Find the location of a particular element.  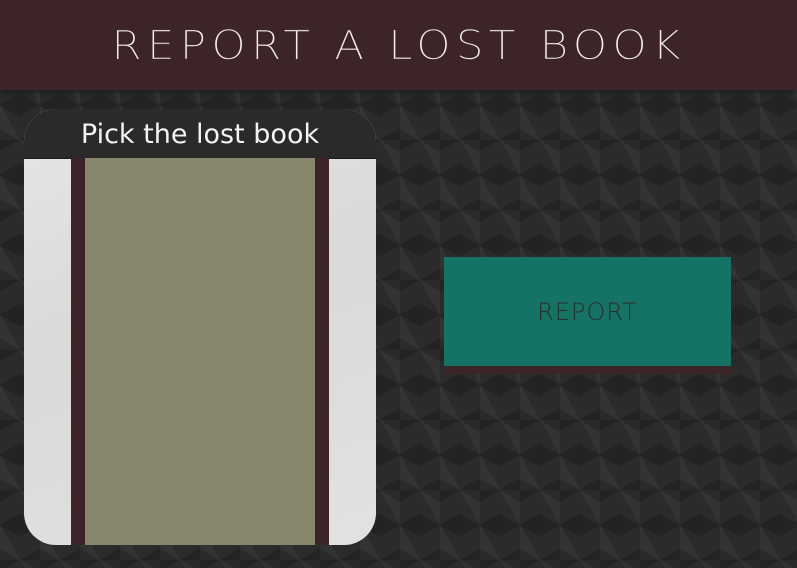

report-button-label: REPORT is located at coordinates (587, 311).